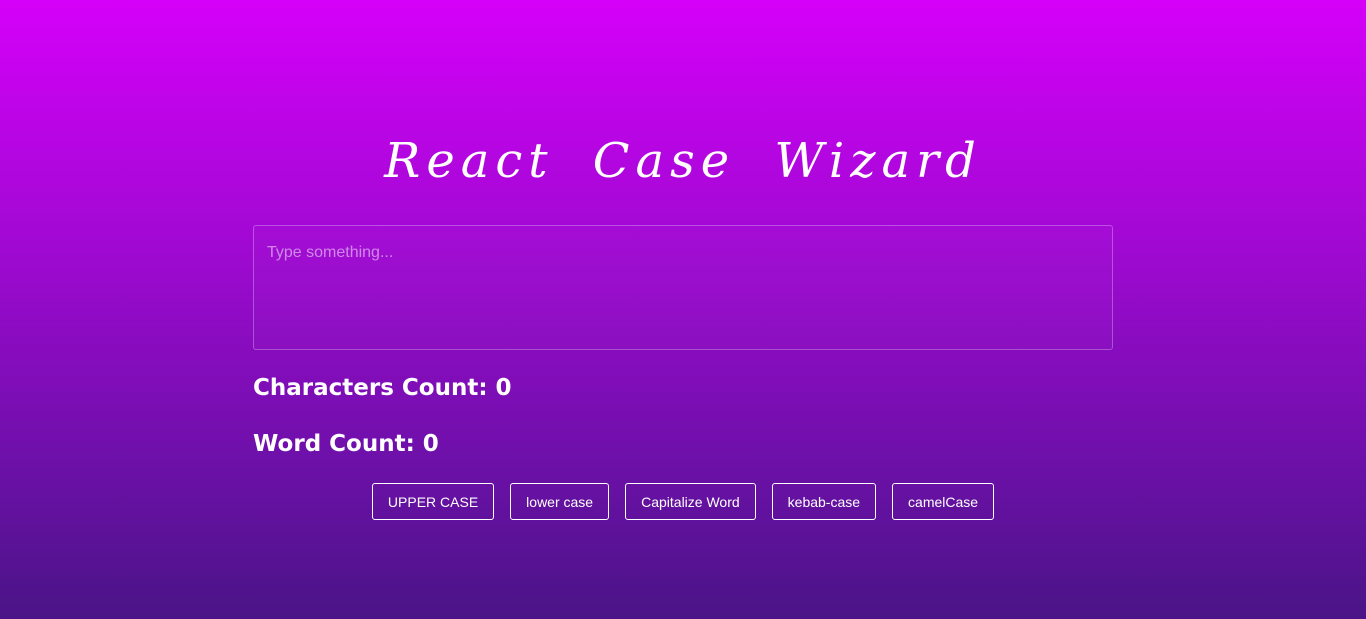  Describe the element at coordinates (346, 444) in the screenshot. I see `word-count: Word Count: 0` at that location.